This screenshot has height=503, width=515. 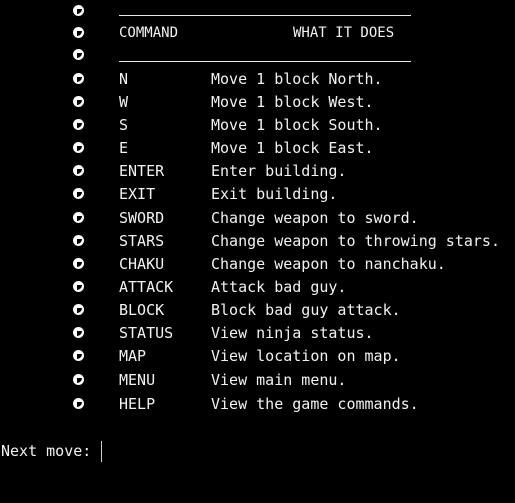 I want to click on command-description: Enter building., so click(x=279, y=171).